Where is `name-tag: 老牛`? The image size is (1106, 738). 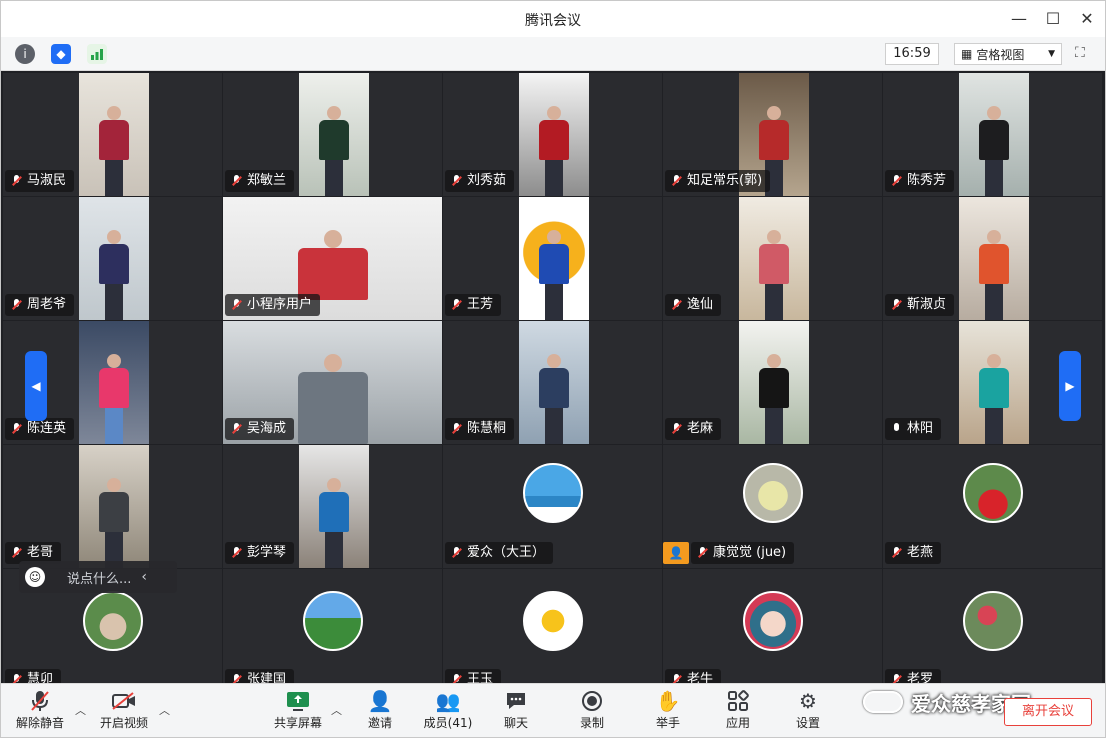
name-tag: 老牛 is located at coordinates (693, 676).